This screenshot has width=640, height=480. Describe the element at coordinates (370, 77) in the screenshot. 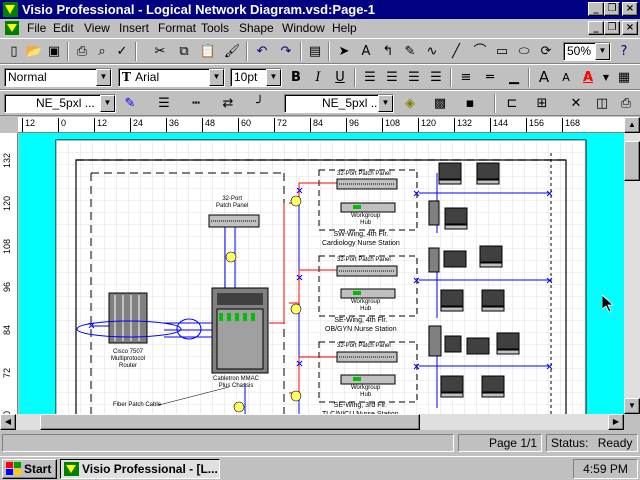

I see `align-left-icon: ☰` at that location.